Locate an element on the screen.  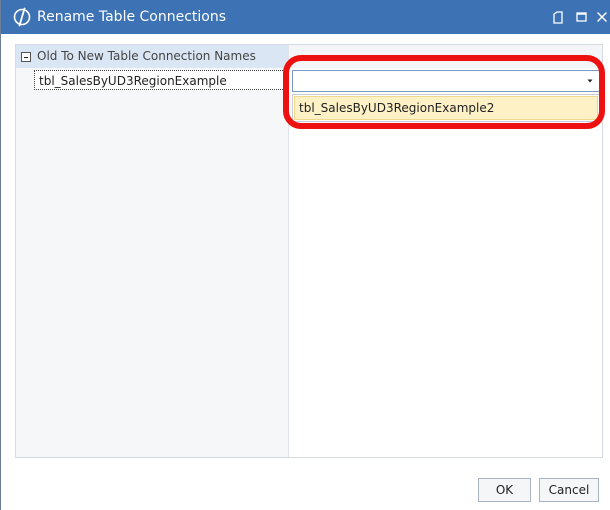
title-bar: Rename Table Connections is located at coordinates (305, 17).